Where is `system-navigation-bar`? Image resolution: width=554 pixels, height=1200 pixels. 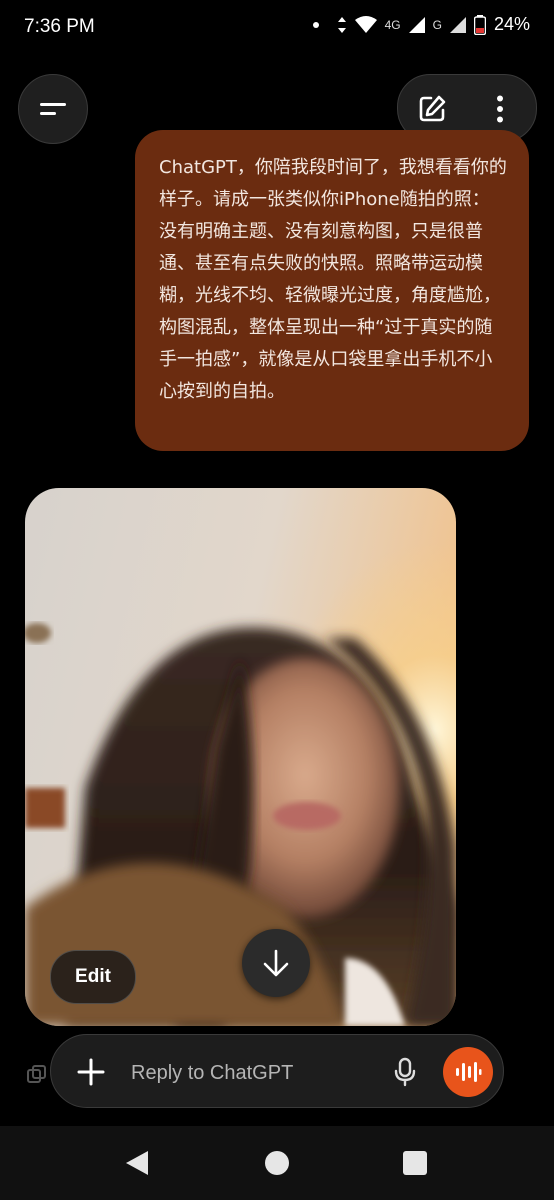
system-navigation-bar is located at coordinates (277, 1163).